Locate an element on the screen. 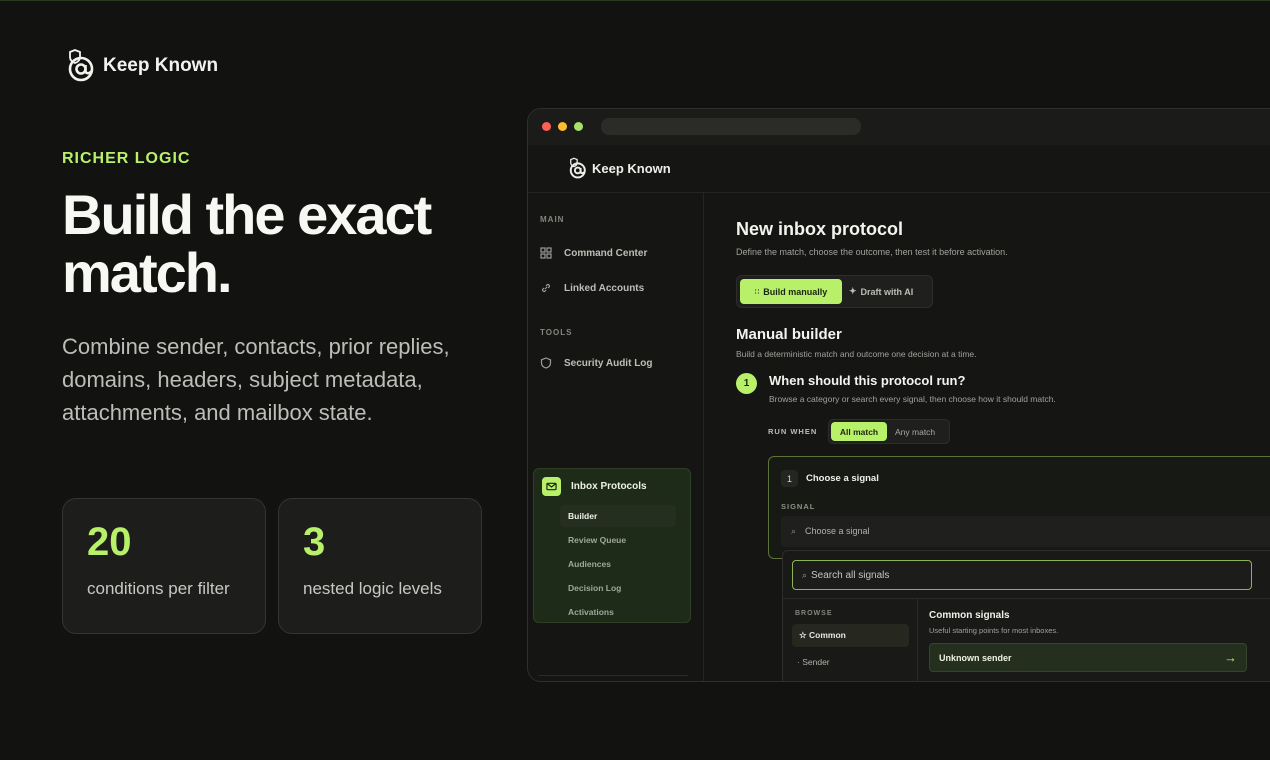 The image size is (1270, 760). browse-label: BROWSE is located at coordinates (814, 613).